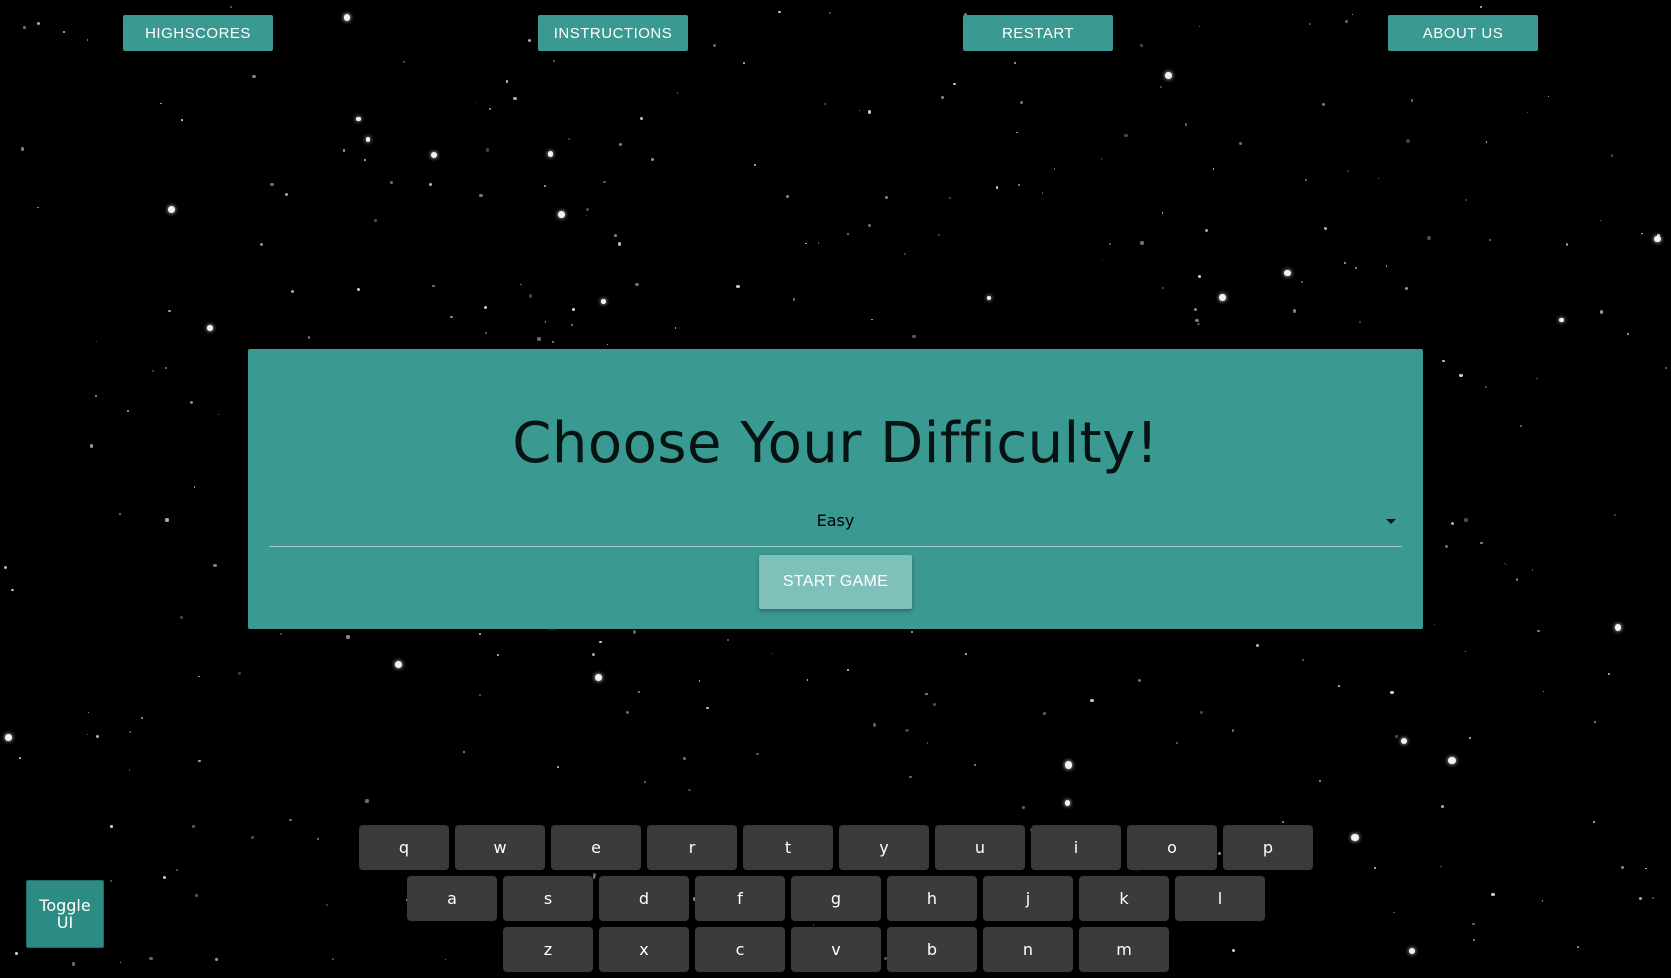 The image size is (1671, 978). What do you see at coordinates (548, 949) in the screenshot?
I see `key-z: z` at bounding box center [548, 949].